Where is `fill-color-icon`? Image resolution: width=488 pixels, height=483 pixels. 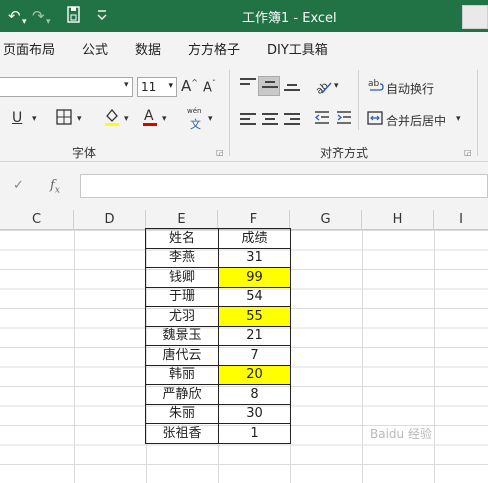
fill-color-icon is located at coordinates (112, 118).